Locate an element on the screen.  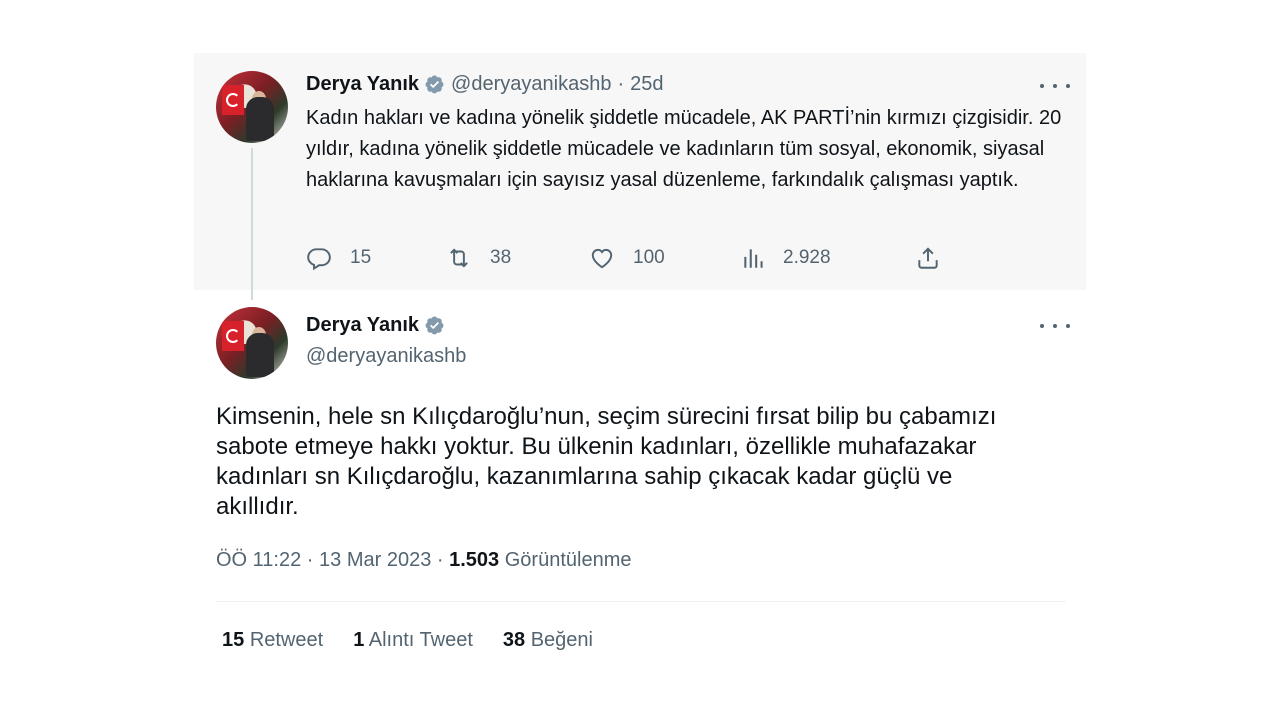
like-button: 100 is located at coordinates (627, 258).